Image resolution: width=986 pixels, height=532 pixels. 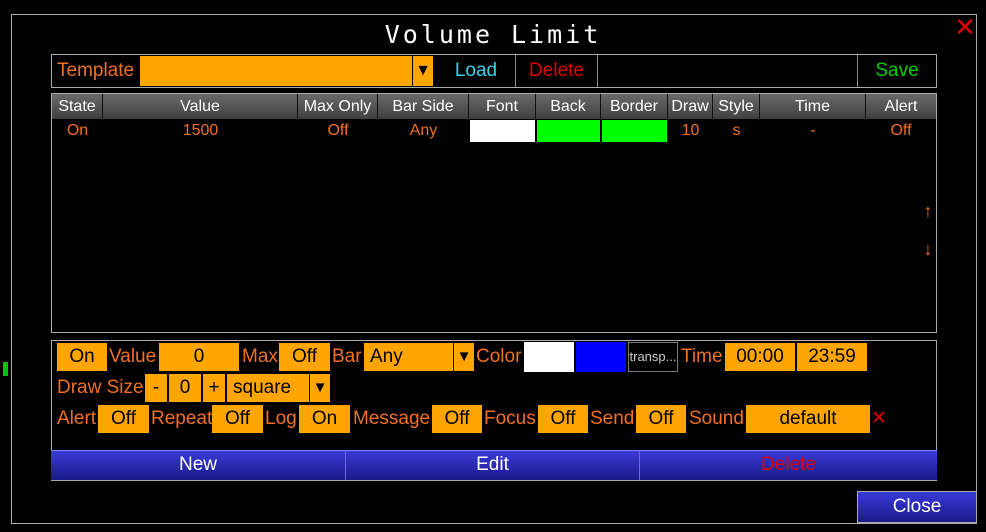 What do you see at coordinates (813, 130) in the screenshot?
I see `cell-time: -` at bounding box center [813, 130].